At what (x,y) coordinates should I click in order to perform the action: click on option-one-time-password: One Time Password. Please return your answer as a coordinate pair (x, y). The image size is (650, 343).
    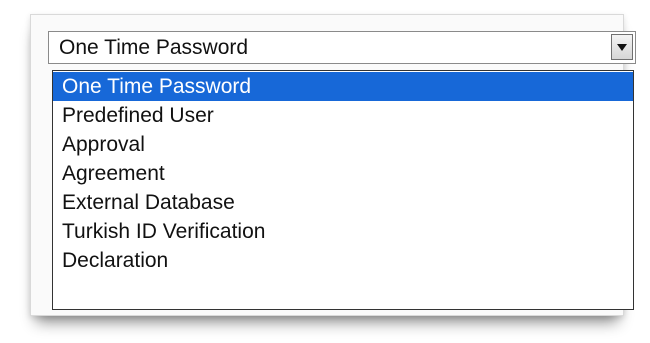
    Looking at the image, I should click on (343, 86).